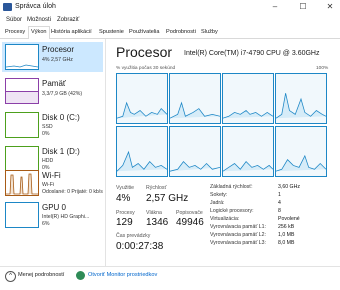 This screenshot has width=340, height=290. What do you see at coordinates (303, 7) in the screenshot?
I see `maximize-button: ☐` at bounding box center [303, 7].